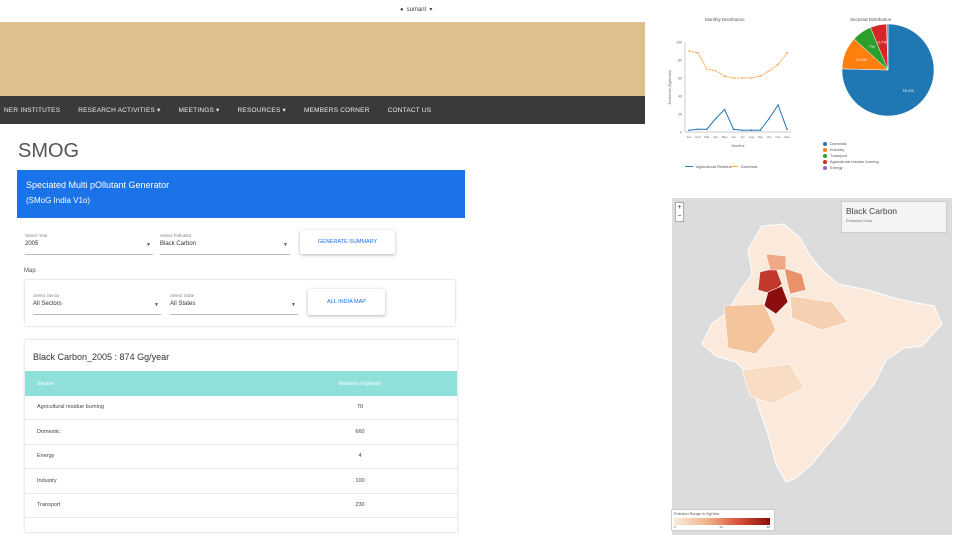 This screenshot has height=540, width=960. Describe the element at coordinates (679, 207) in the screenshot. I see `zoom-in-button: +` at that location.